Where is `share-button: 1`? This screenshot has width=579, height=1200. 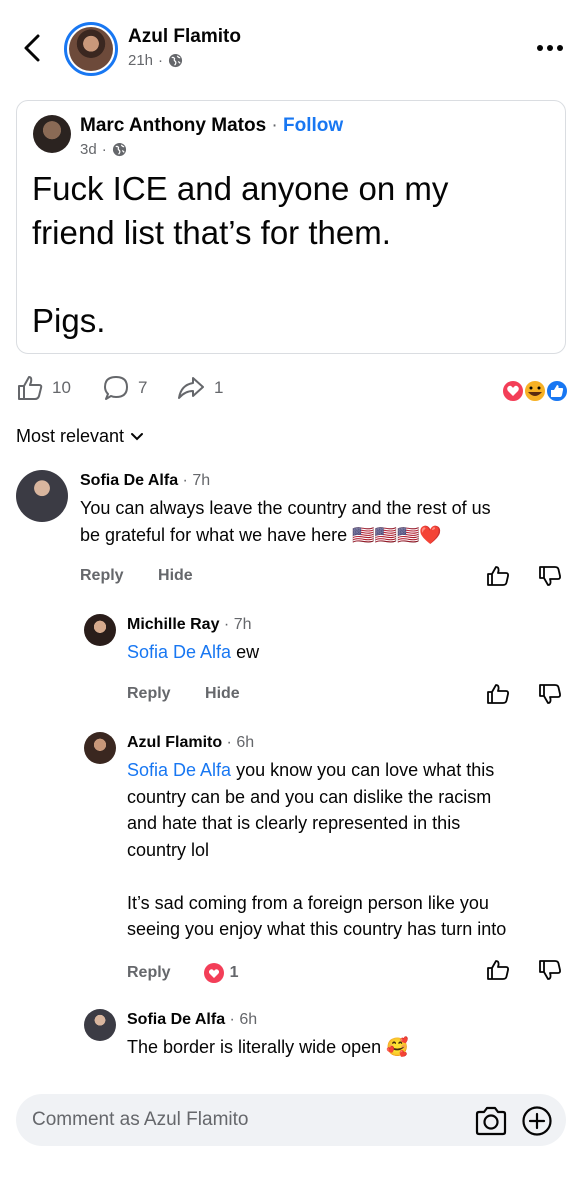 share-button: 1 is located at coordinates (199, 388).